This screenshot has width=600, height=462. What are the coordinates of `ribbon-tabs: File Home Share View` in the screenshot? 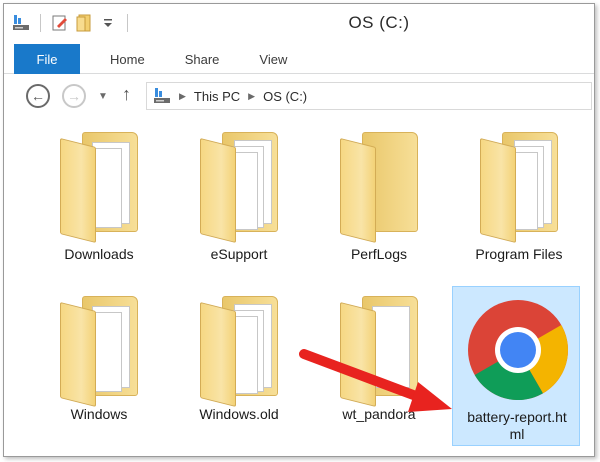 It's located at (299, 59).